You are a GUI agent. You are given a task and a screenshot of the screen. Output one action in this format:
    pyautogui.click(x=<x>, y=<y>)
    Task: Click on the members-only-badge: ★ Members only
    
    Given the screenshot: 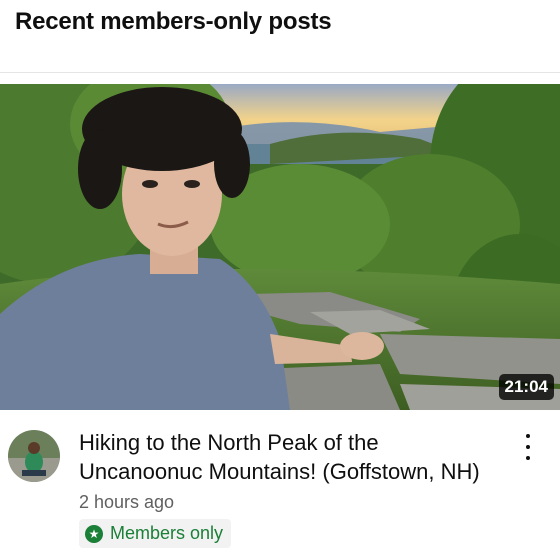 What is the action you would take?
    pyautogui.click(x=155, y=533)
    